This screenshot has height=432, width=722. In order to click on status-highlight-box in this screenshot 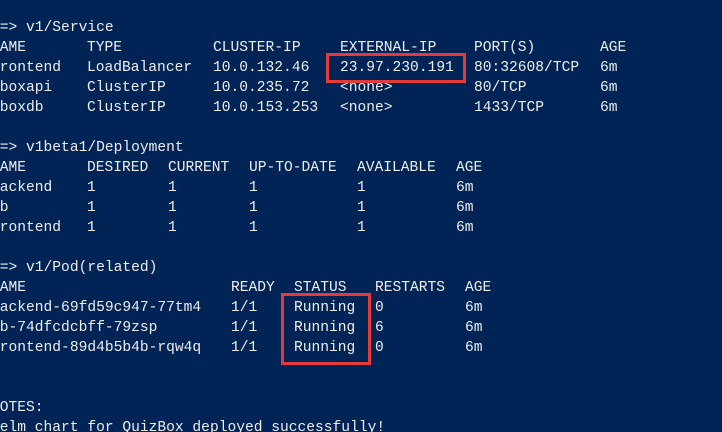, I will do `click(326, 329)`.